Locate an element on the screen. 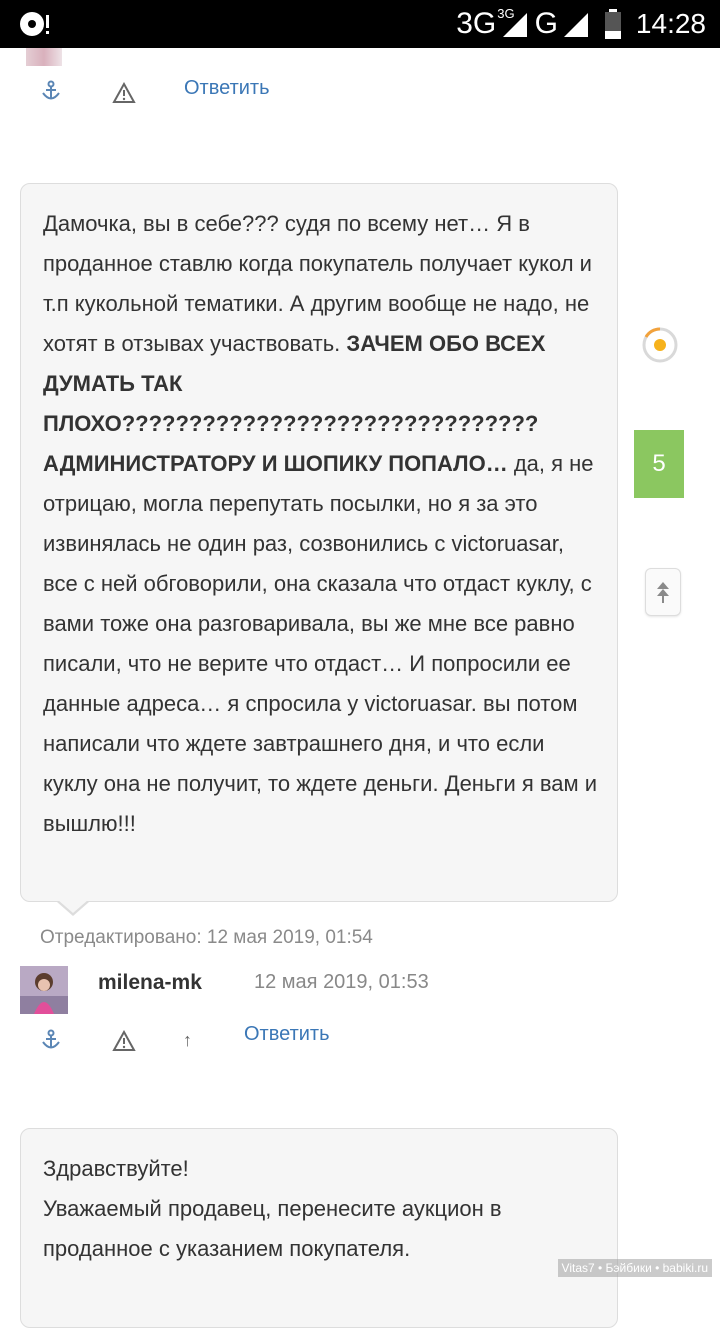 Image resolution: width=720 pixels, height=1328 pixels. watermark: Vitas7 • Бэйбики • babiki.ru is located at coordinates (634, 1268).